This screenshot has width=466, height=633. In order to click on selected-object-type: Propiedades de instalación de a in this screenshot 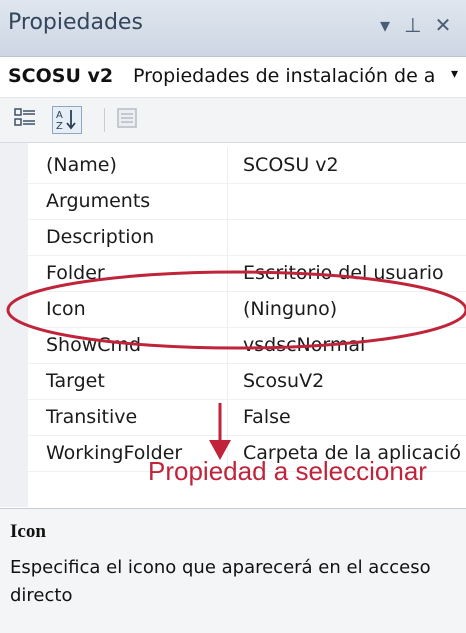, I will do `click(284, 76)`.